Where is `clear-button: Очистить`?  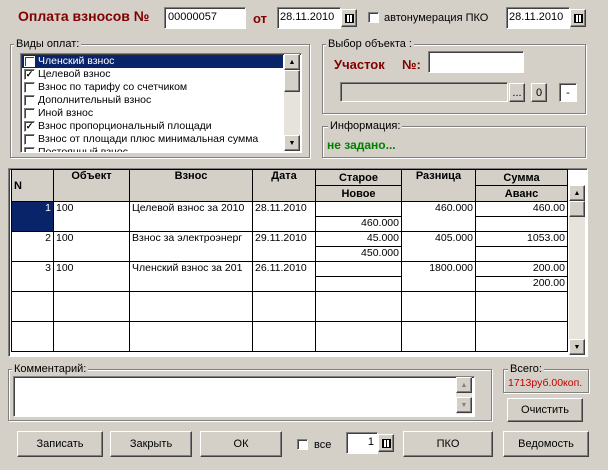 clear-button: Очистить is located at coordinates (545, 410).